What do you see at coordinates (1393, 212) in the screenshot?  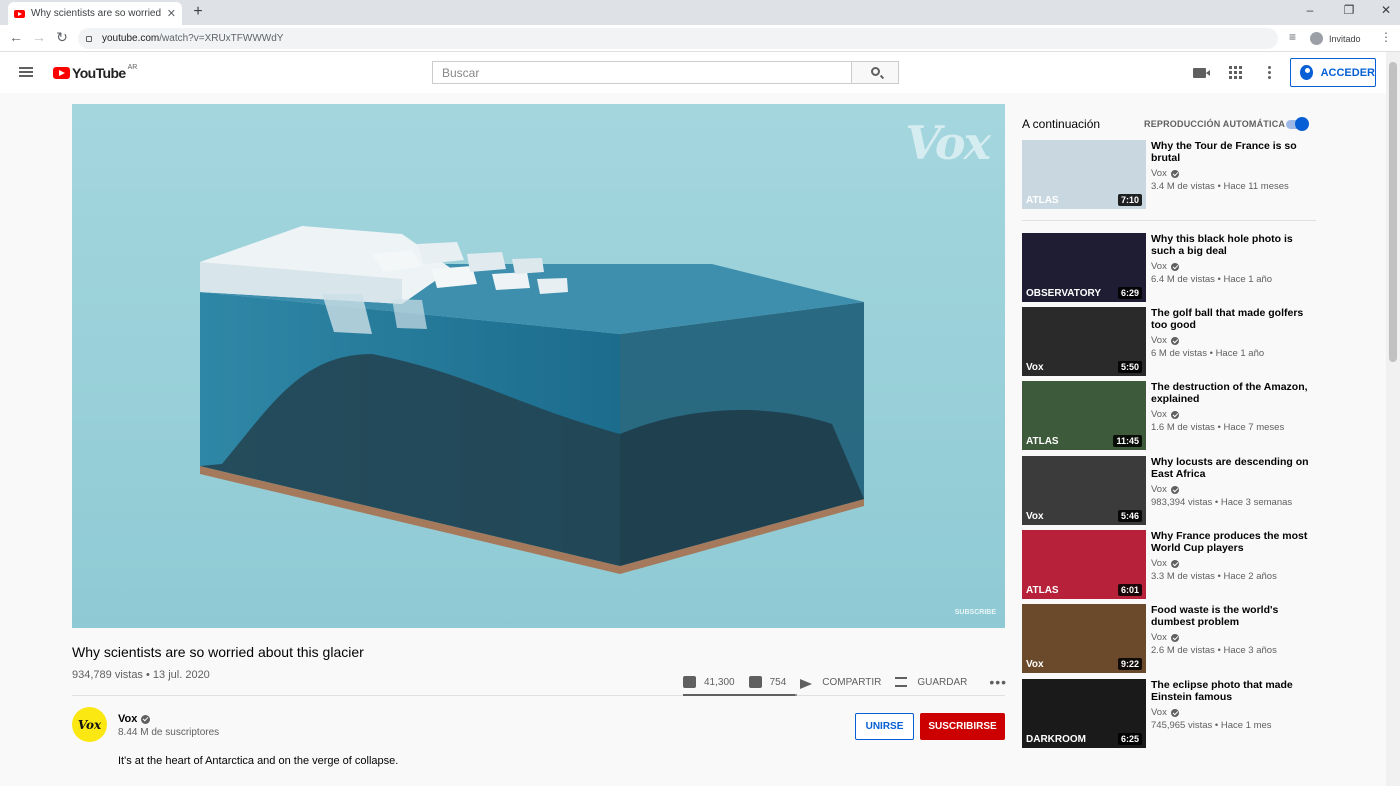 I see `scrollbar-thumb` at bounding box center [1393, 212].